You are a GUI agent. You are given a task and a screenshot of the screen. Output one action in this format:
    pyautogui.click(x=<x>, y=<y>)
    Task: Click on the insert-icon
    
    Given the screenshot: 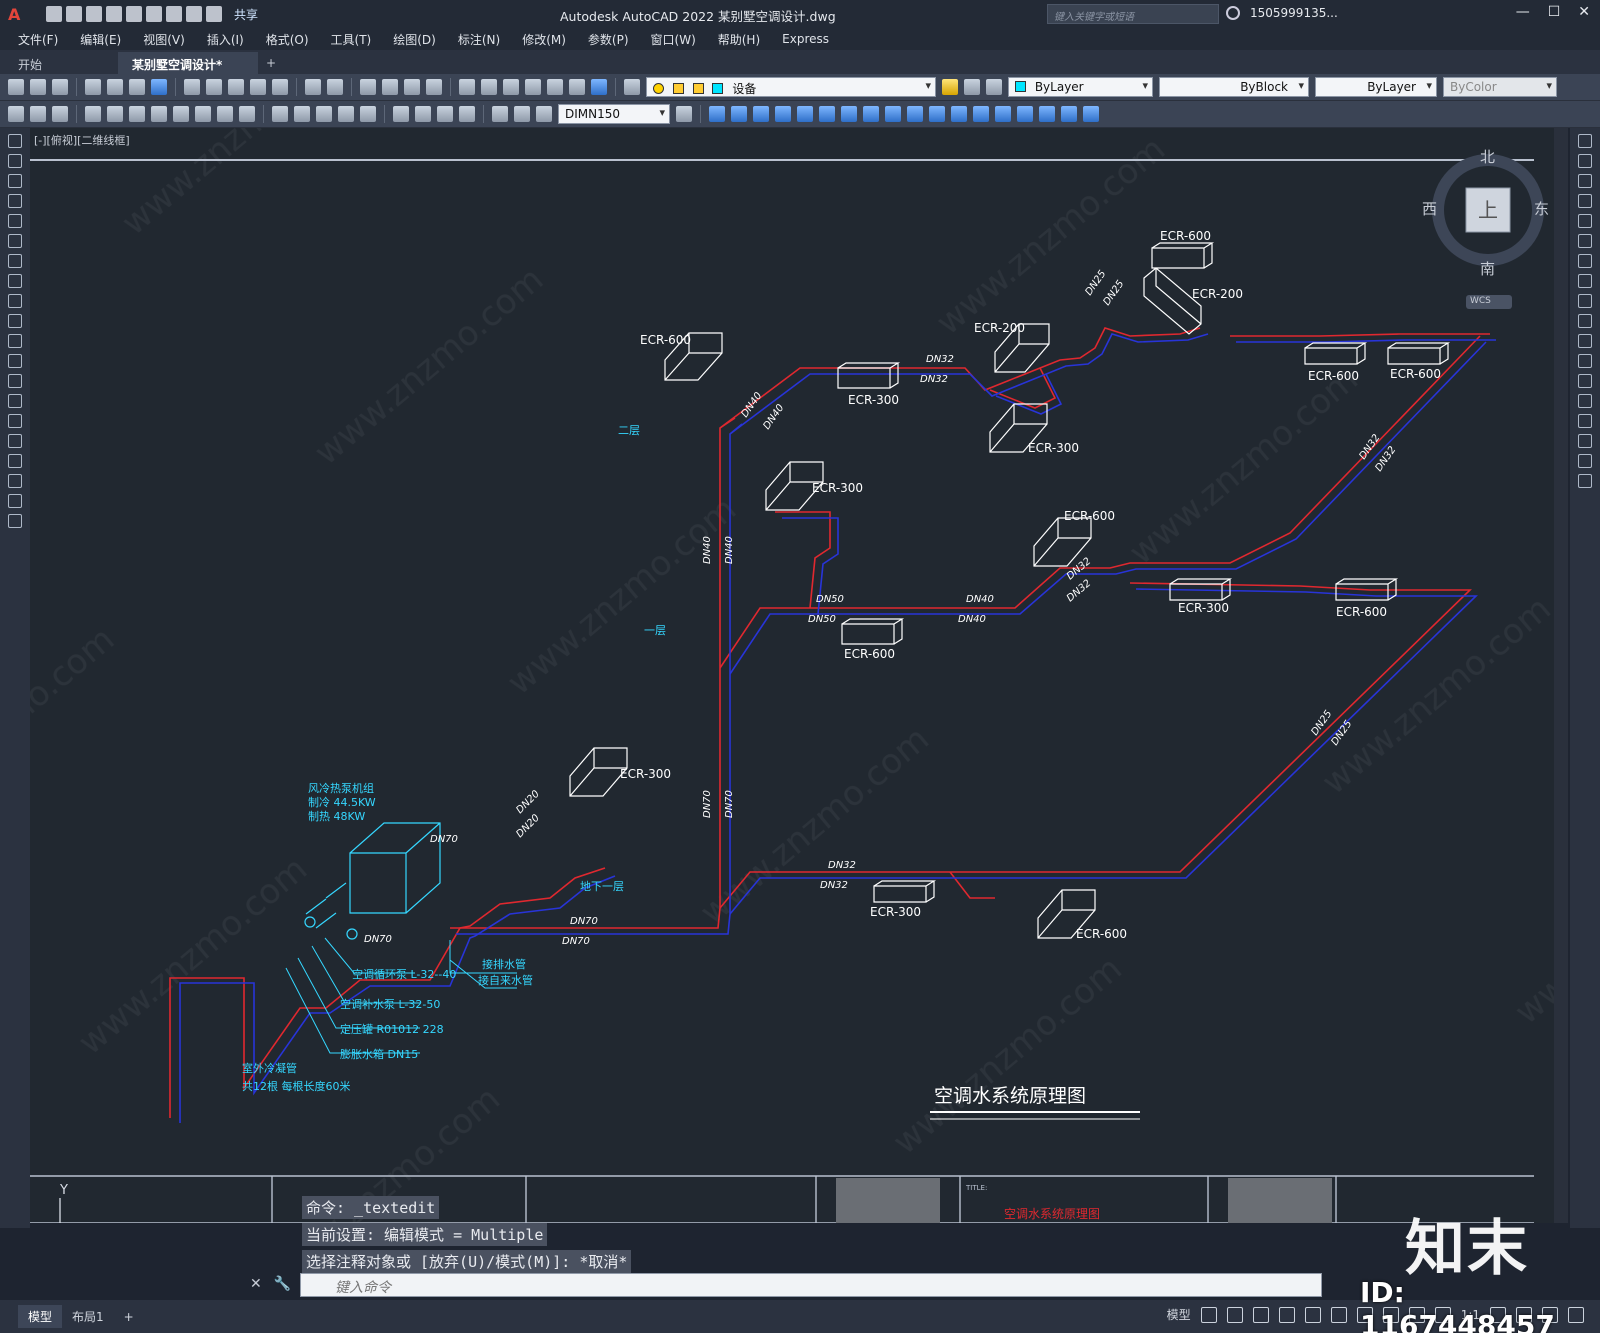 What is the action you would take?
    pyautogui.click(x=1069, y=114)
    